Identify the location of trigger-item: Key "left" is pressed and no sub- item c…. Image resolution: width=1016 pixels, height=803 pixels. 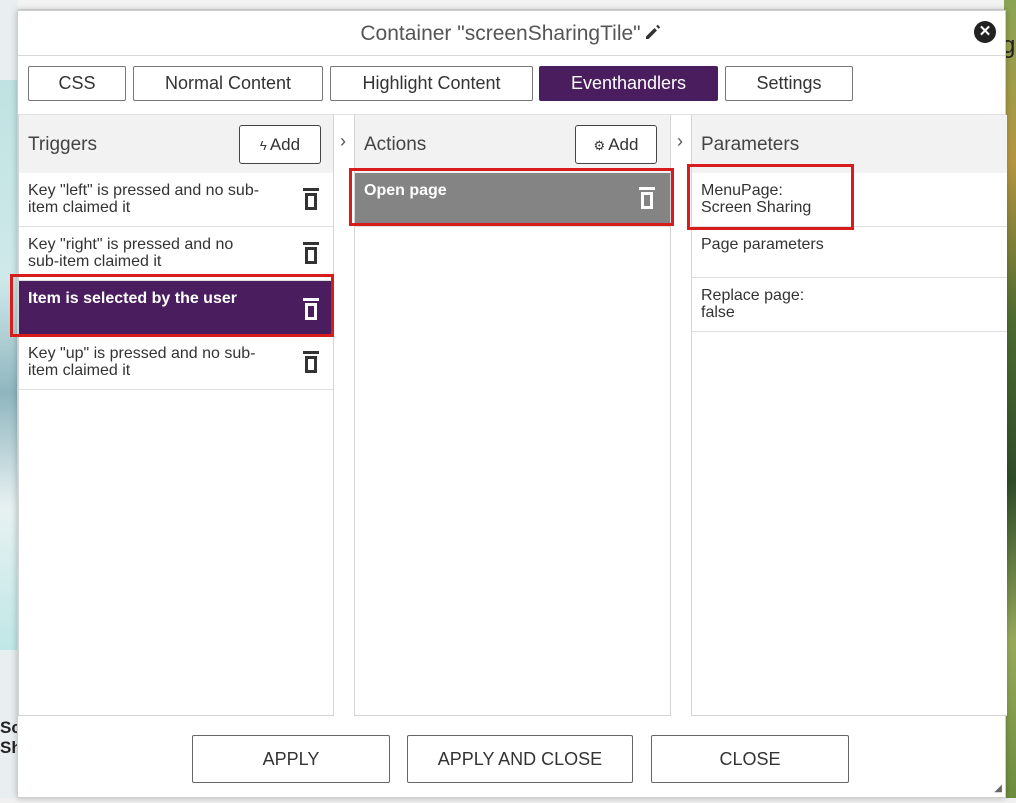
(176, 200).